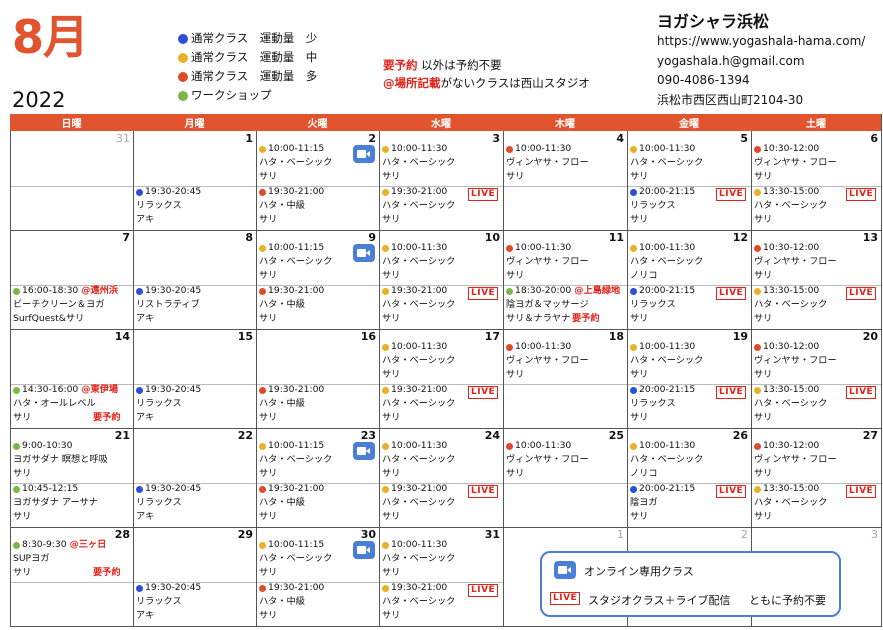 This screenshot has width=883, height=630. I want to click on class-name: ヨガサダナ アーサナ, so click(55, 502).